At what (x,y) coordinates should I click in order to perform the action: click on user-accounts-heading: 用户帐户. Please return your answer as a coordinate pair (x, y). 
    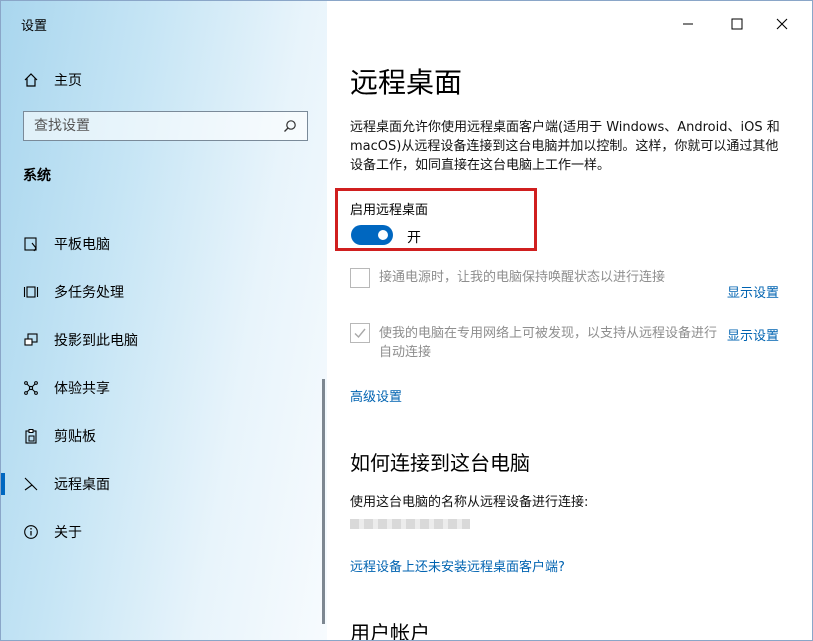
    Looking at the image, I should click on (390, 631).